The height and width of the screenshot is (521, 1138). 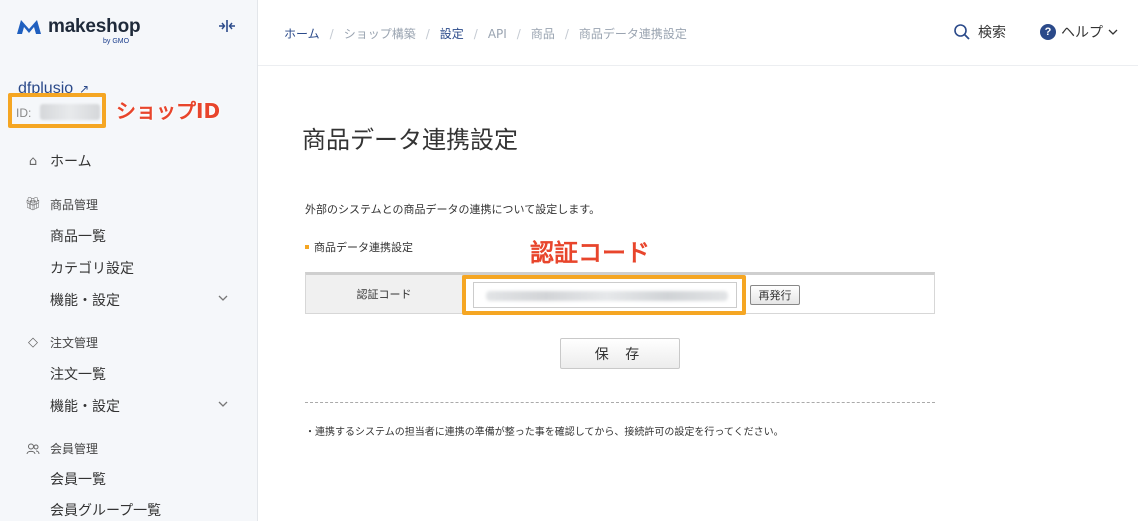 What do you see at coordinates (46, 86) in the screenshot?
I see `shop-name: dfplusio` at bounding box center [46, 86].